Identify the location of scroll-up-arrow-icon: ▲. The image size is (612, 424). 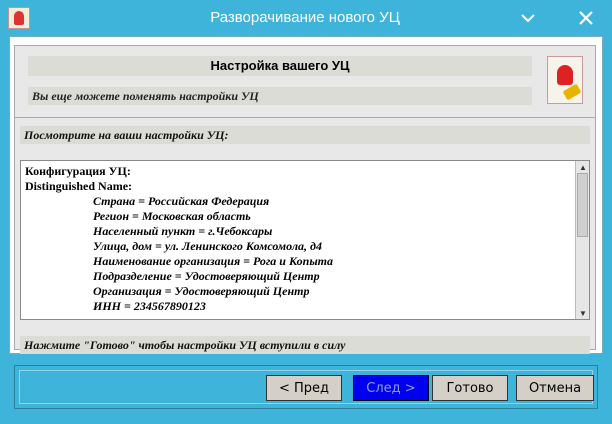
(583, 167).